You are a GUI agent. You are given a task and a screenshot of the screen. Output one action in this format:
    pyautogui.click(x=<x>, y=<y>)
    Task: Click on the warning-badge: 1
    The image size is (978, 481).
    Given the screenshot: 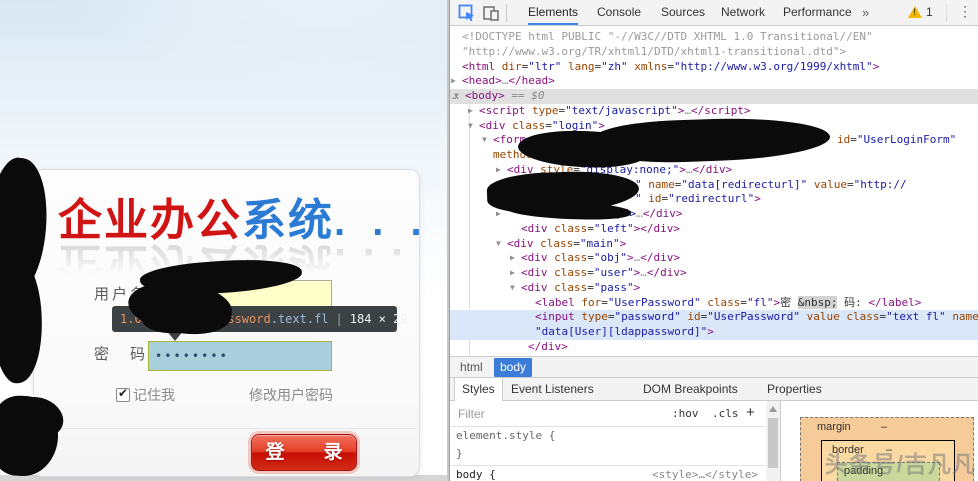 What is the action you would take?
    pyautogui.click(x=920, y=12)
    